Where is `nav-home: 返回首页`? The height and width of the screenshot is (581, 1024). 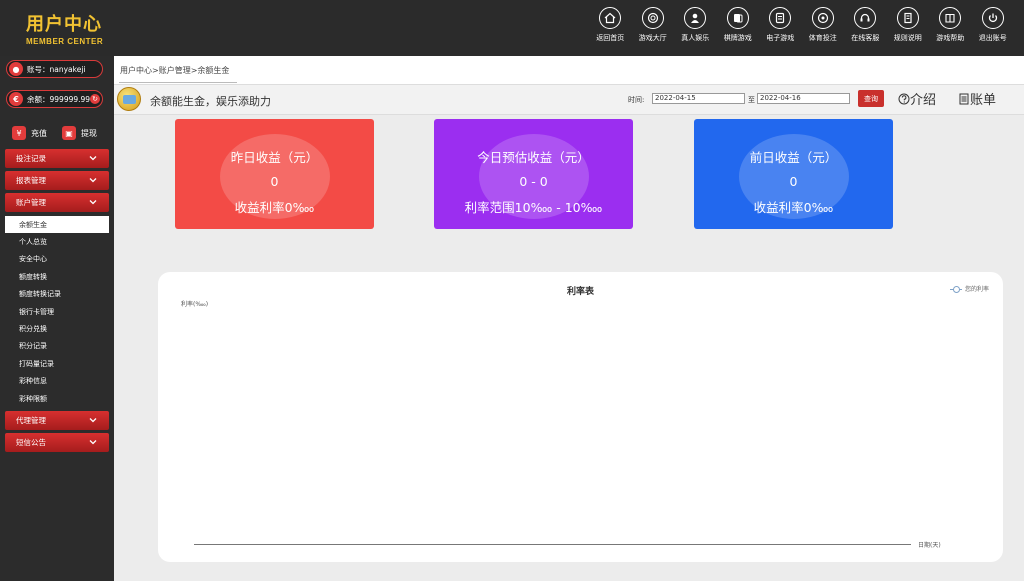 nav-home: 返回首页 is located at coordinates (610, 25).